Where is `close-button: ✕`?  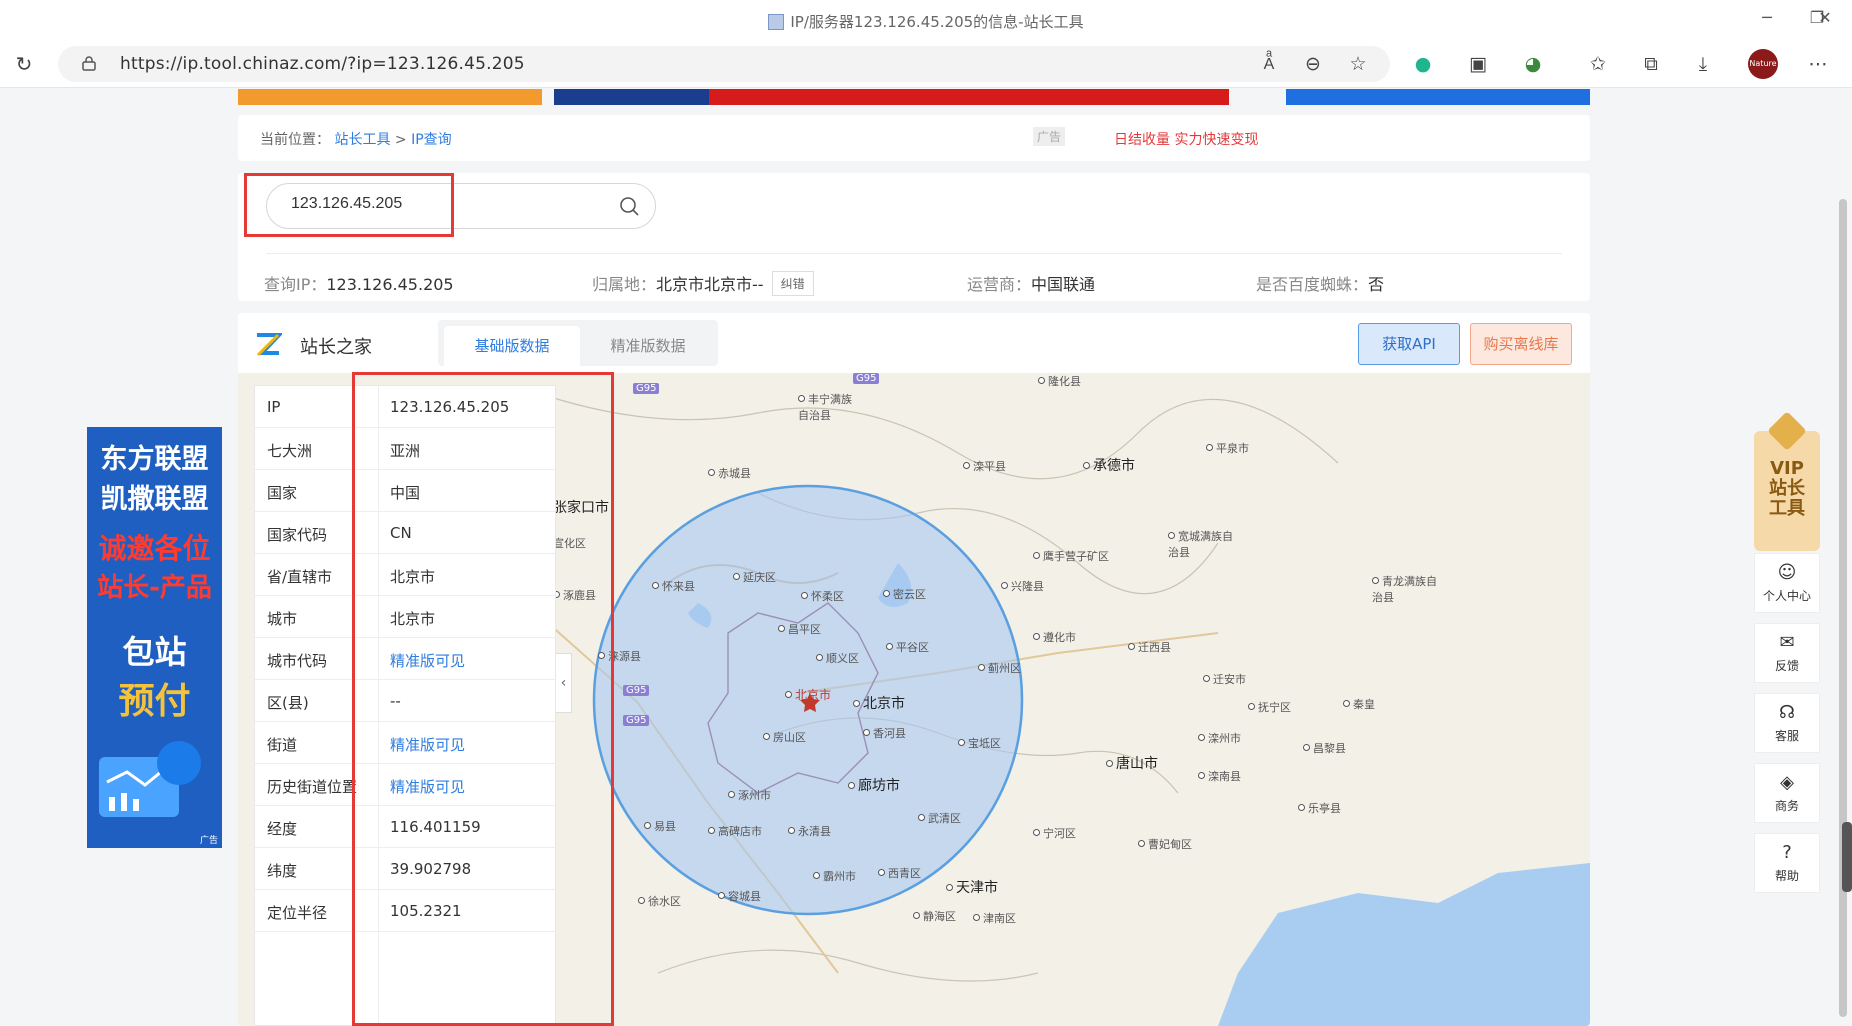 close-button: ✕ is located at coordinates (1825, 17).